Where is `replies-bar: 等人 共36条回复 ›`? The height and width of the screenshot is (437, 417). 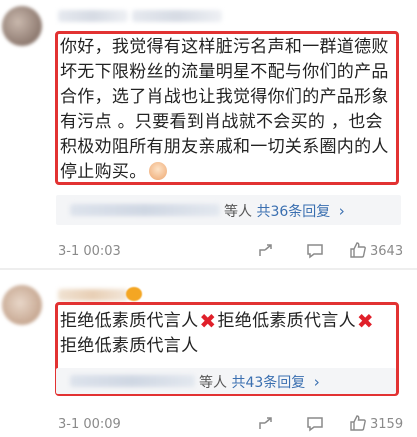 replies-bar: 等人 共36条回复 › is located at coordinates (228, 210).